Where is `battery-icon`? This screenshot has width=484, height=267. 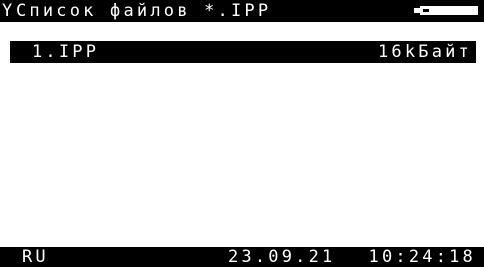
battery-icon is located at coordinates (449, 10).